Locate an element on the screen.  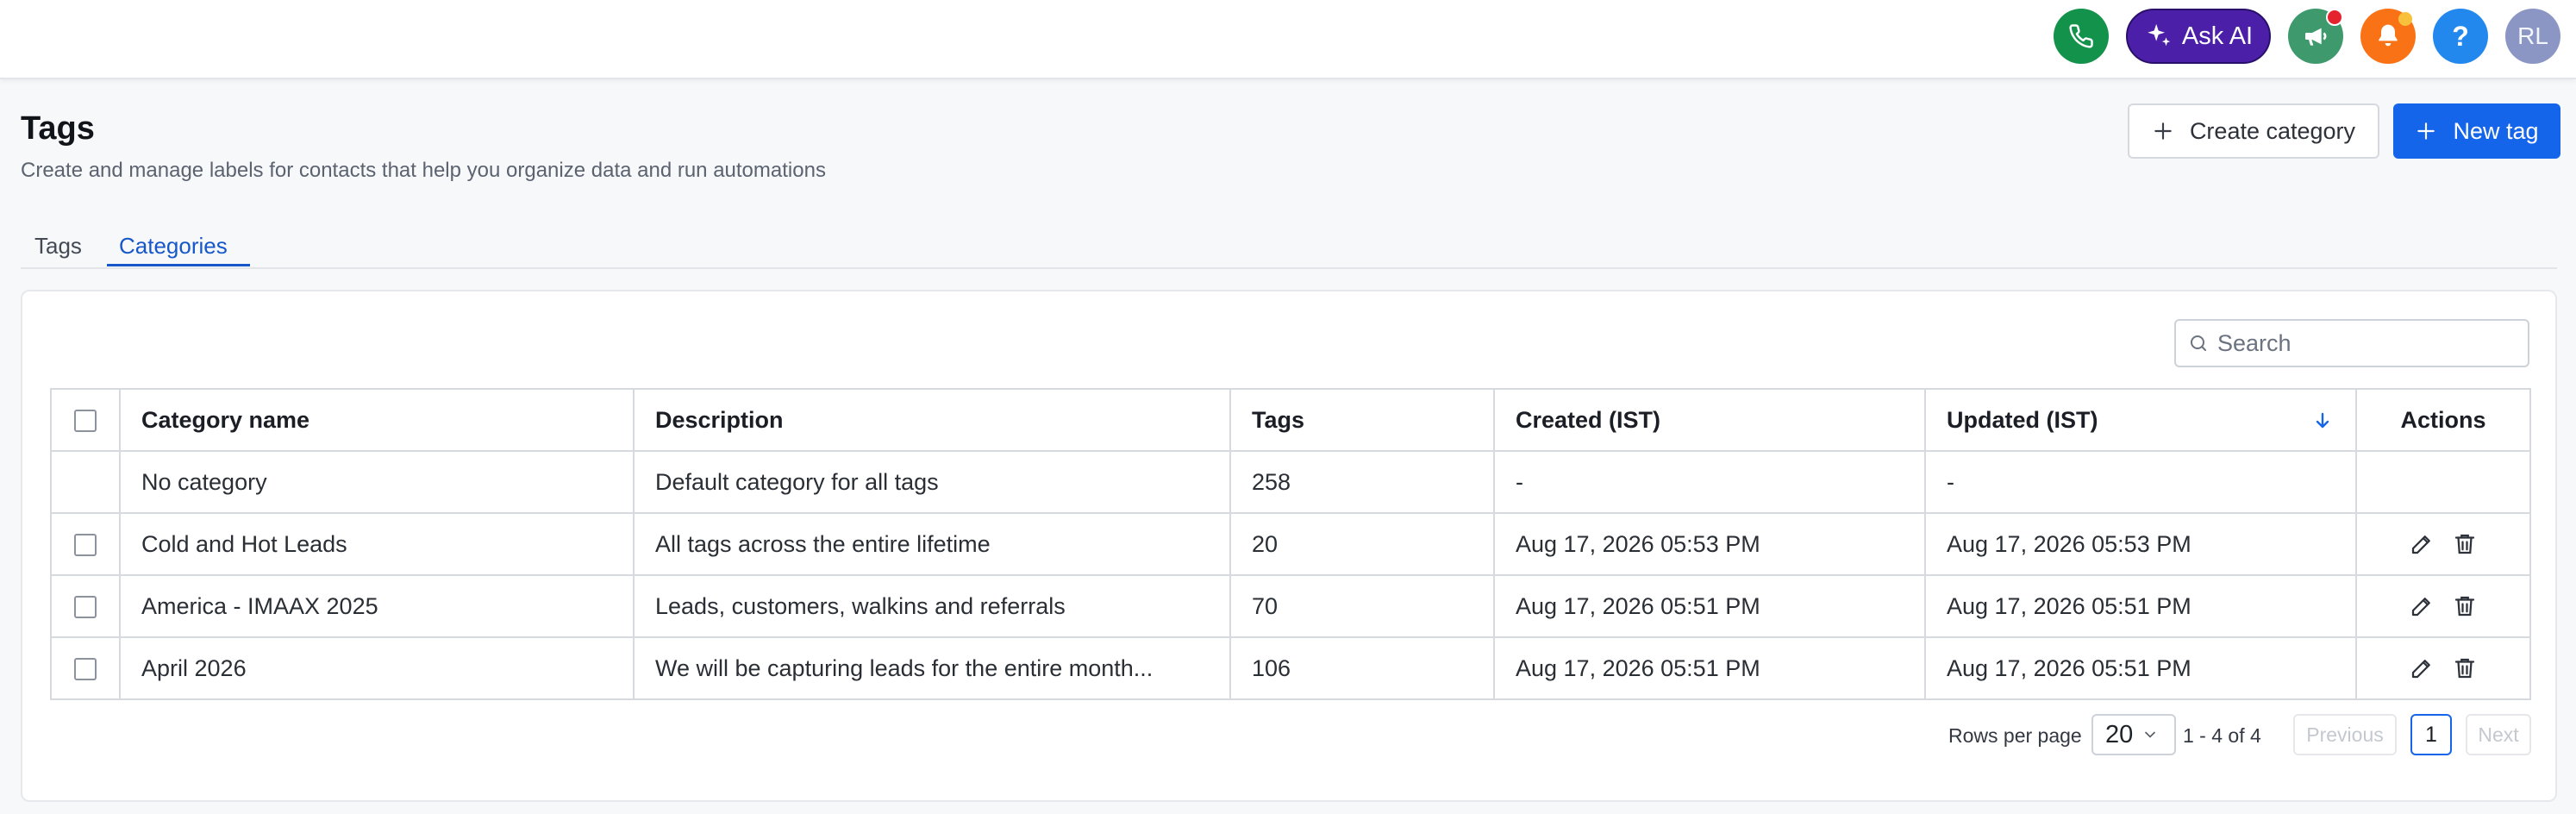
tags-count-cell: 70 is located at coordinates (1362, 606).